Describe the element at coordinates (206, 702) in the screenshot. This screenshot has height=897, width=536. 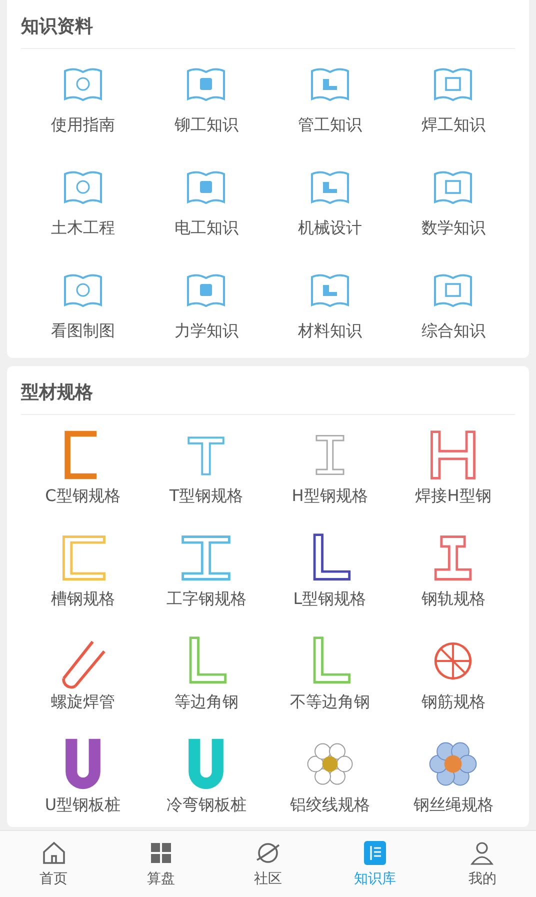
I see `item-label: 等边角钢` at that location.